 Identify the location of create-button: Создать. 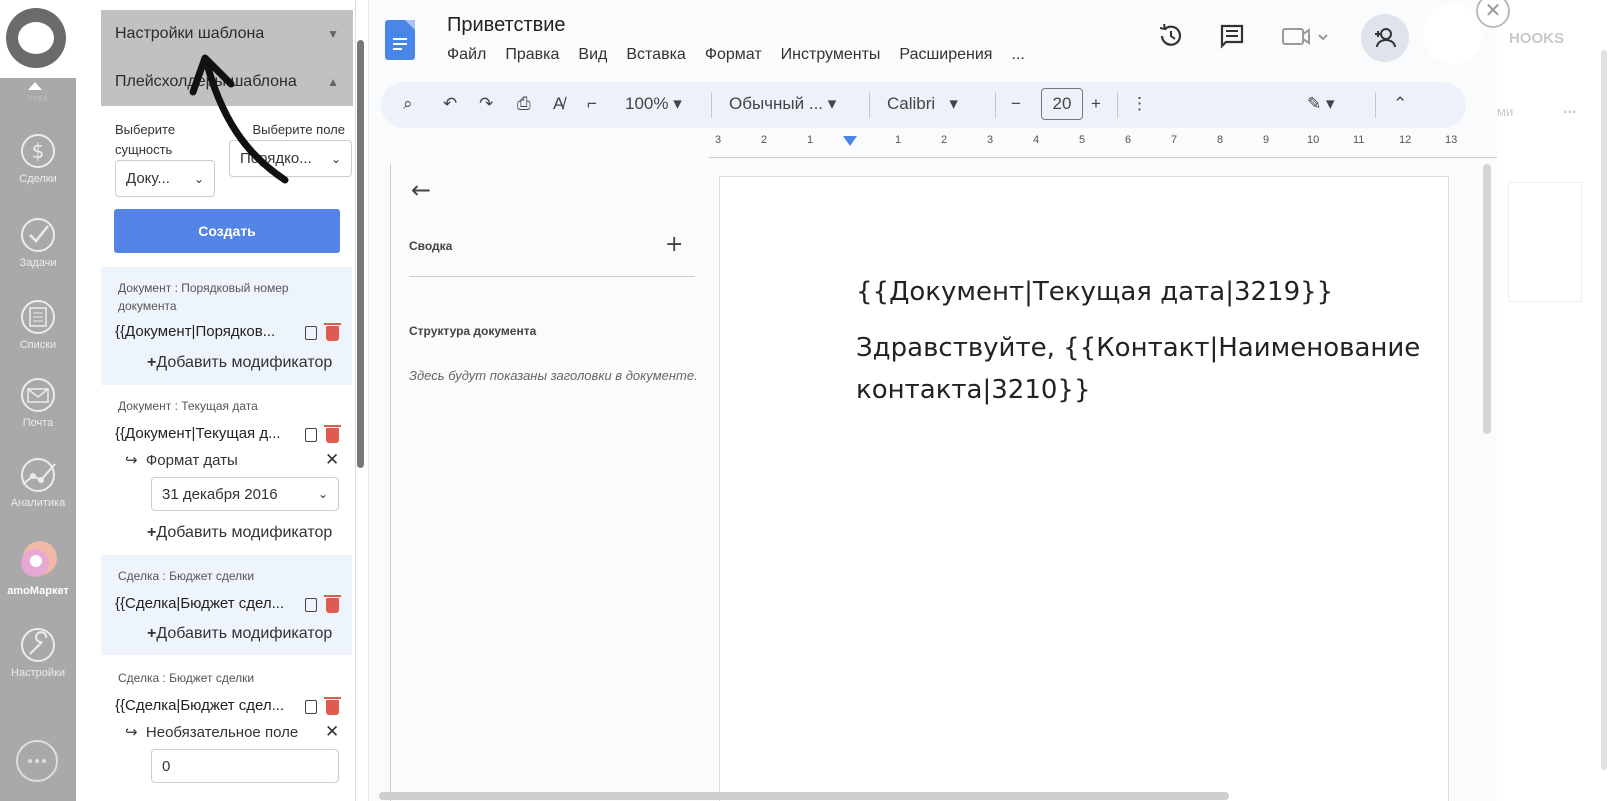
(227, 231).